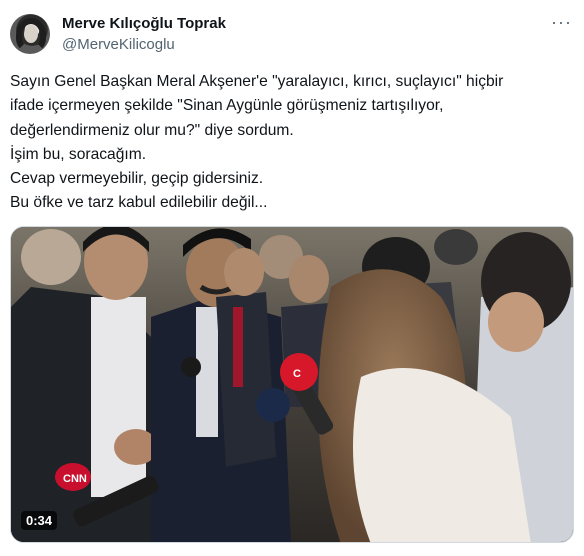  I want to click on video-duration-badge: 0:34, so click(39, 520).